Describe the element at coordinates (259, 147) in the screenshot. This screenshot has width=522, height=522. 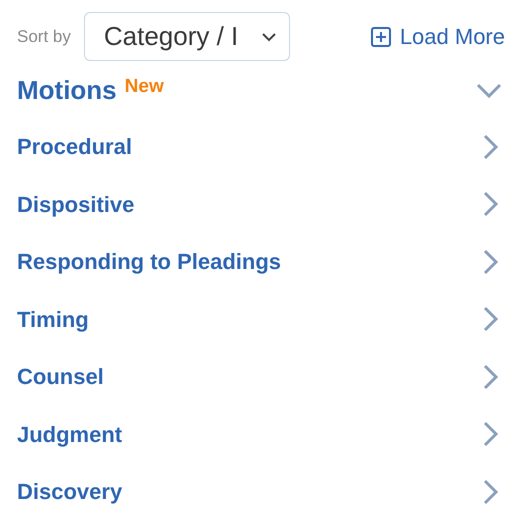
I see `category-row: Procedural` at that location.